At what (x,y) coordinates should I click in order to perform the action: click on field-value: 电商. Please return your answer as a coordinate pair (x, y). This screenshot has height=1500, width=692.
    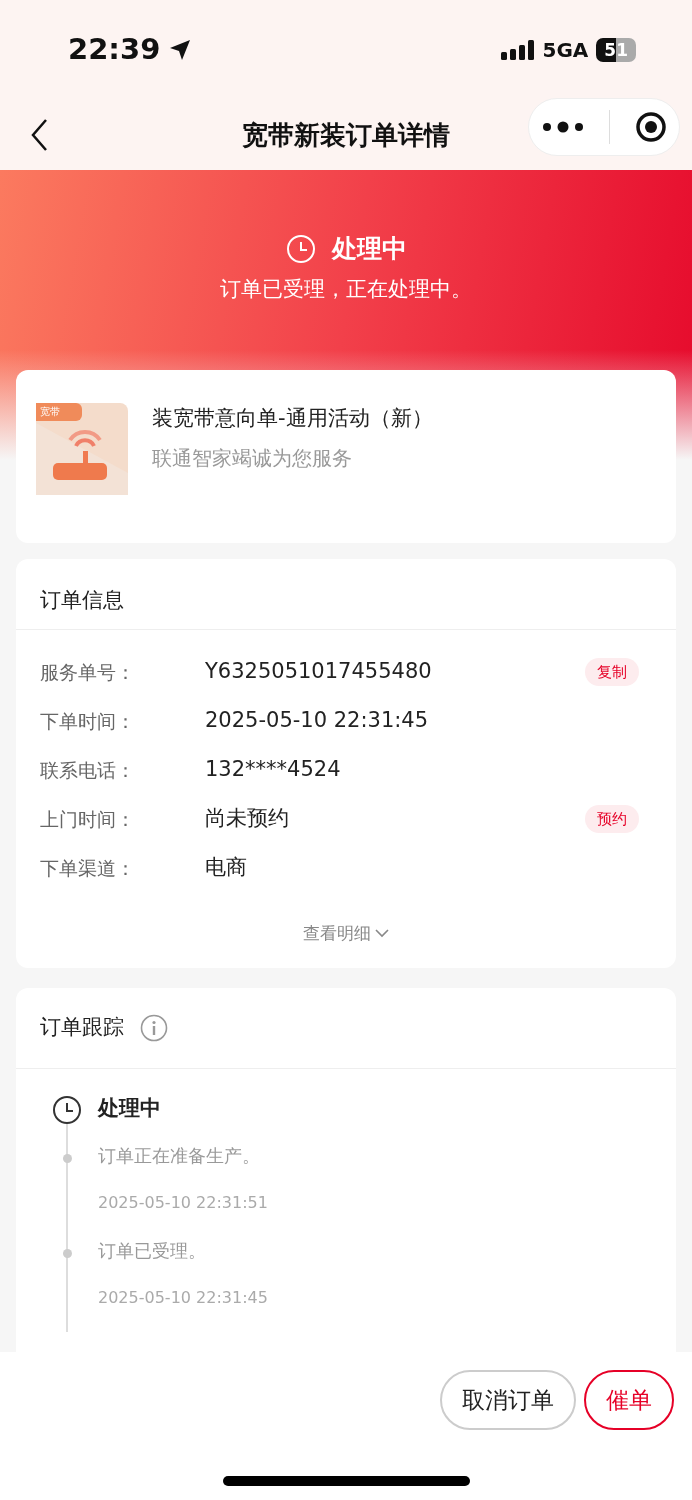
    Looking at the image, I should click on (226, 868).